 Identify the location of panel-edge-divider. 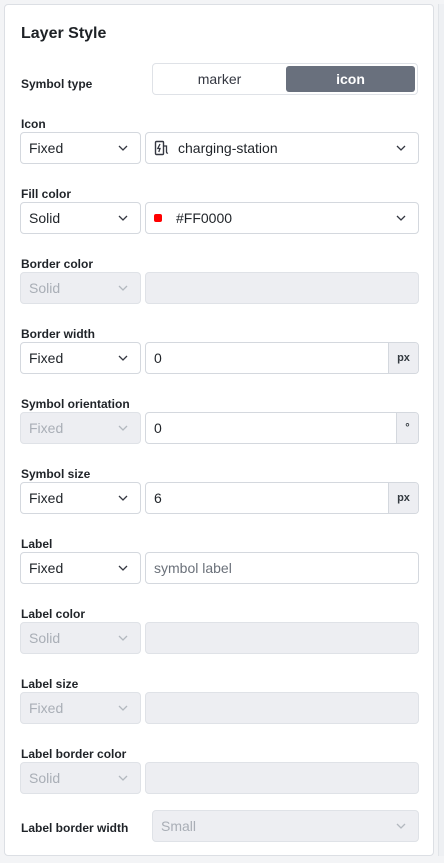
(441, 430).